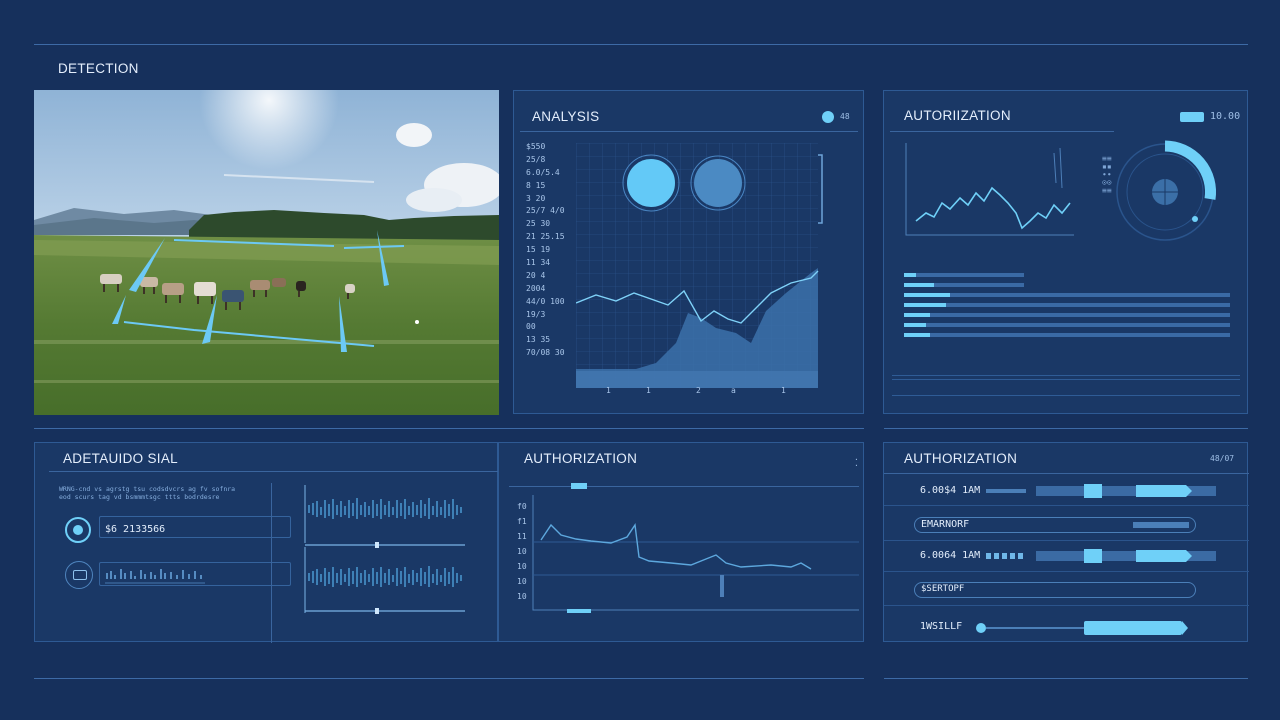 The height and width of the screenshot is (720, 1280). What do you see at coordinates (783, 389) in the screenshot?
I see `analysis-x-tick-5: 1` at bounding box center [783, 389].